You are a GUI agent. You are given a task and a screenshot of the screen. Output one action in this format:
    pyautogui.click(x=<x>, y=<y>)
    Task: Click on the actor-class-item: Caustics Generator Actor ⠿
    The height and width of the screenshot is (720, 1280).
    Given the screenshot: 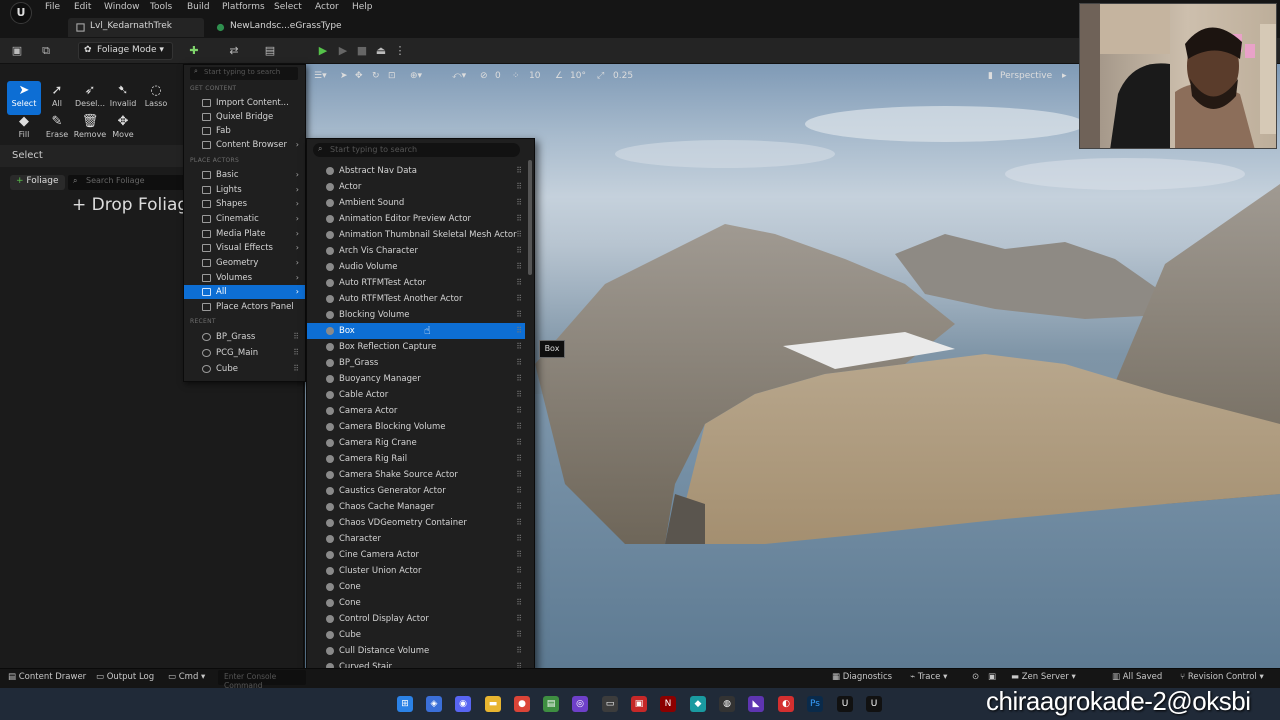 What is the action you would take?
    pyautogui.click(x=416, y=491)
    